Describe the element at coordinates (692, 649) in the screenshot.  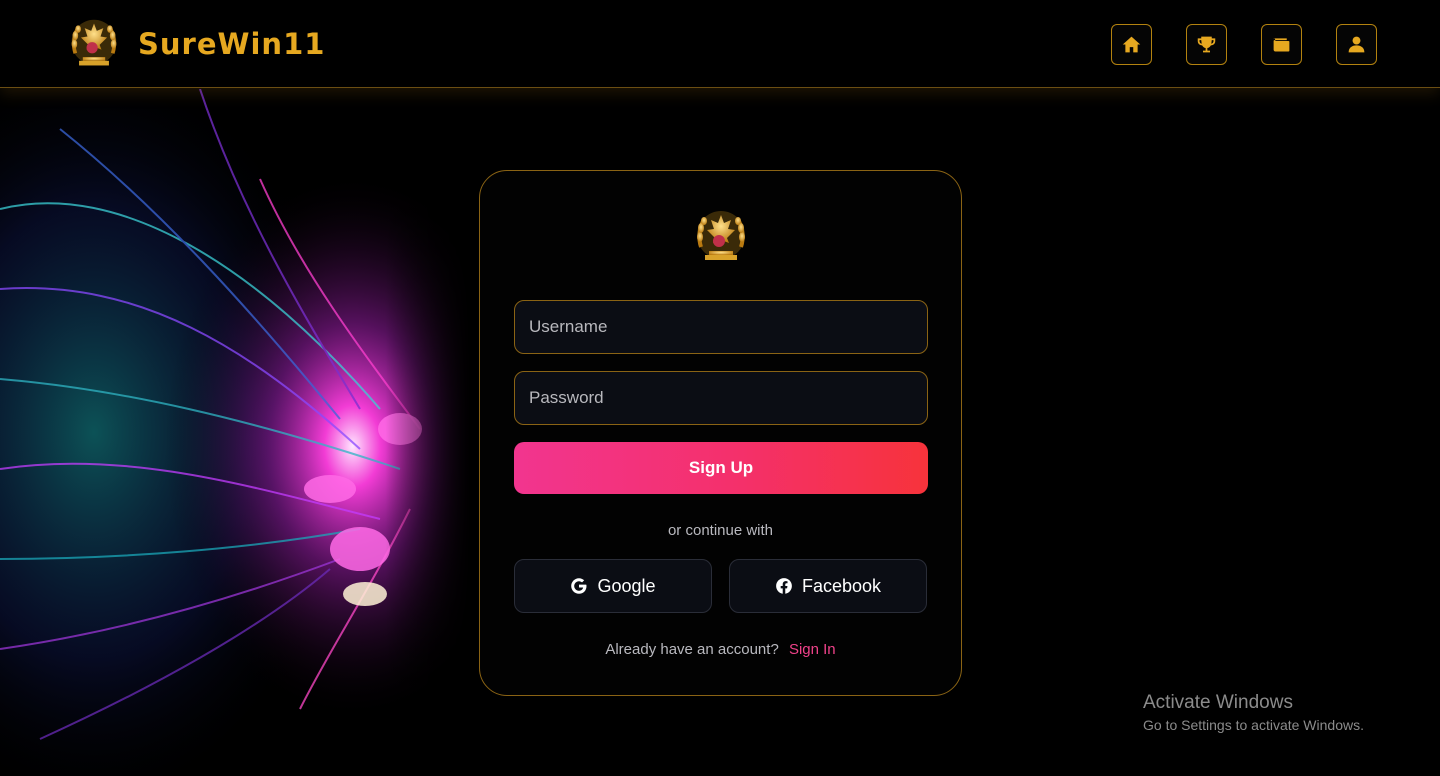
I see `signin-prompt-text: Already have an account?` at that location.